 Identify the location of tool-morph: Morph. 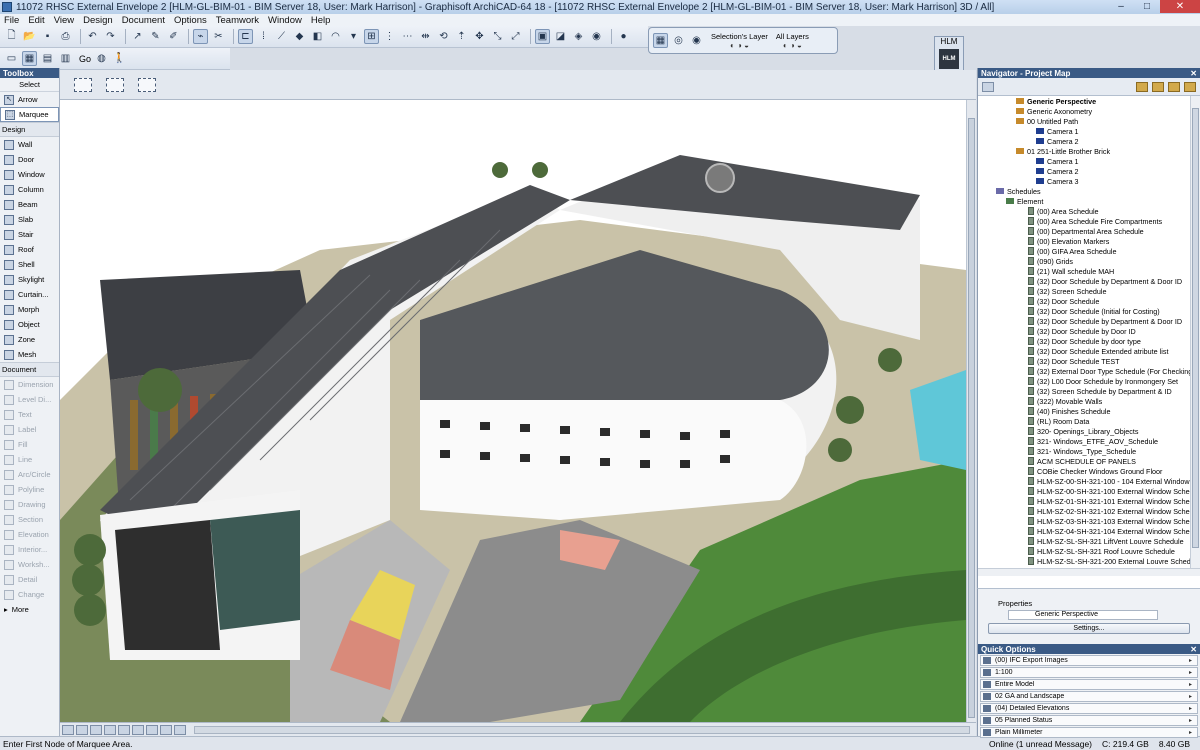
(29, 309).